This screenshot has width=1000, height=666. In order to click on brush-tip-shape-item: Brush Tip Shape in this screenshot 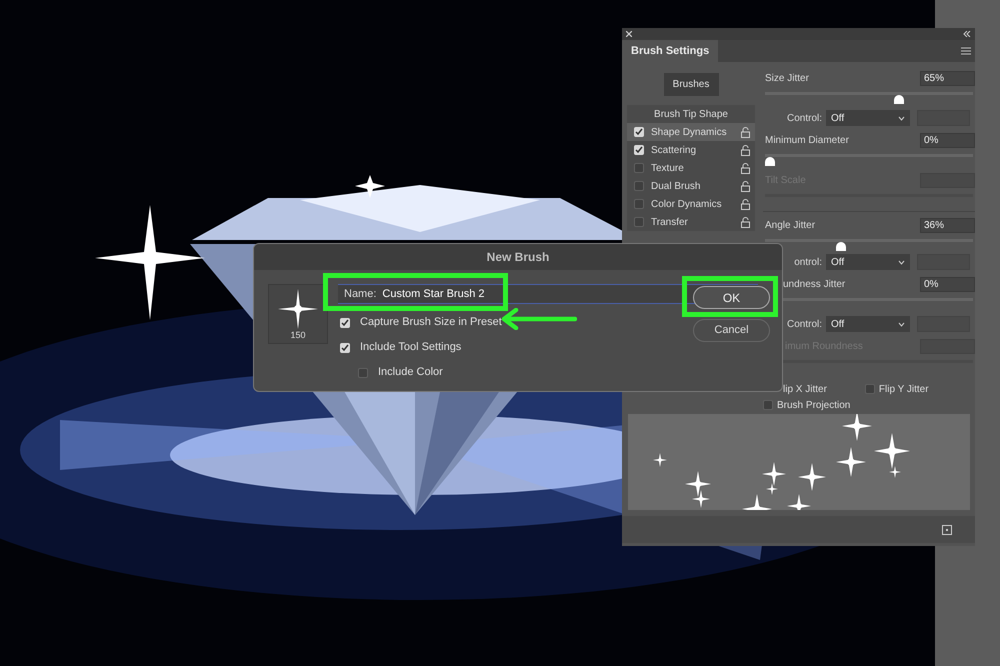, I will do `click(691, 114)`.